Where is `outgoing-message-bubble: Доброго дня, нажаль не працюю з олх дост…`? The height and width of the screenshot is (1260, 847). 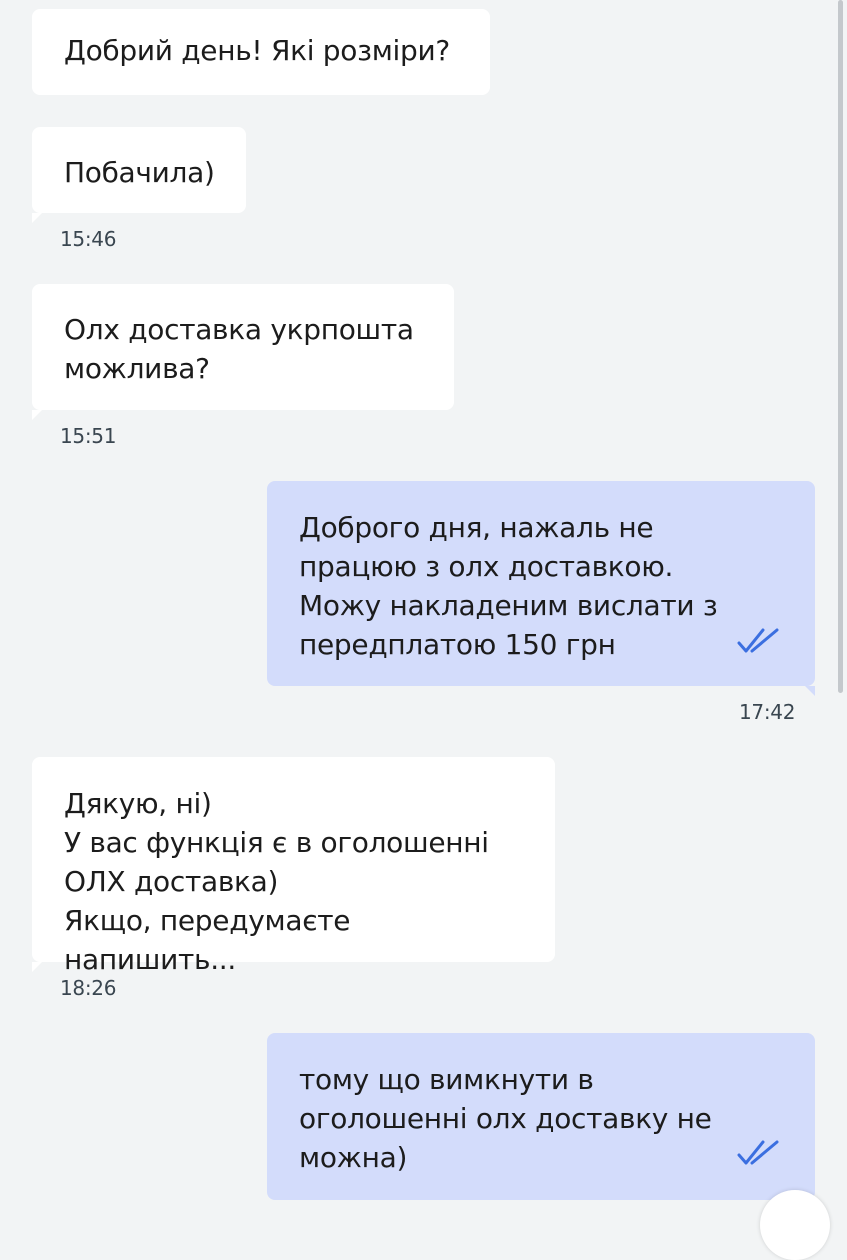
outgoing-message-bubble: Доброго дня, нажаль не працюю з олх дост… is located at coordinates (541, 583).